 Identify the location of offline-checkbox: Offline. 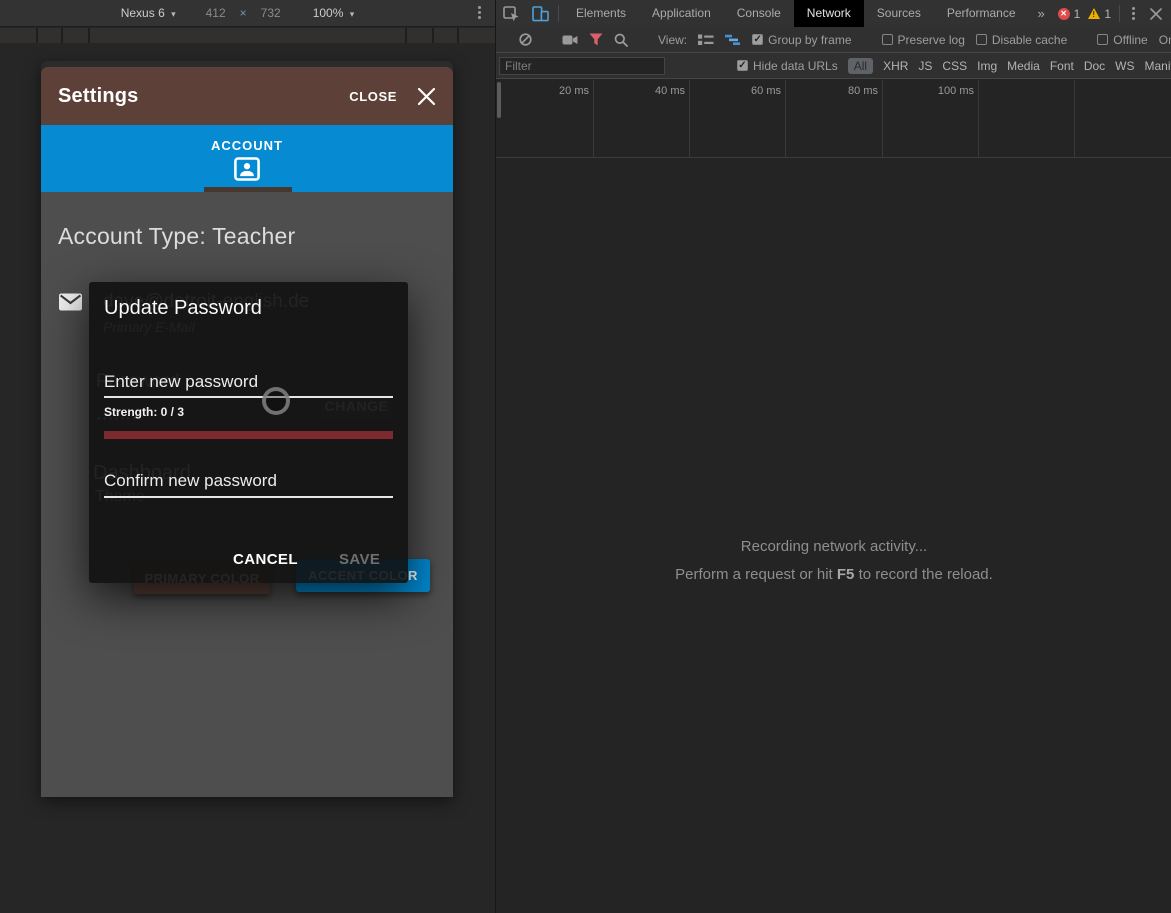
(1122, 39).